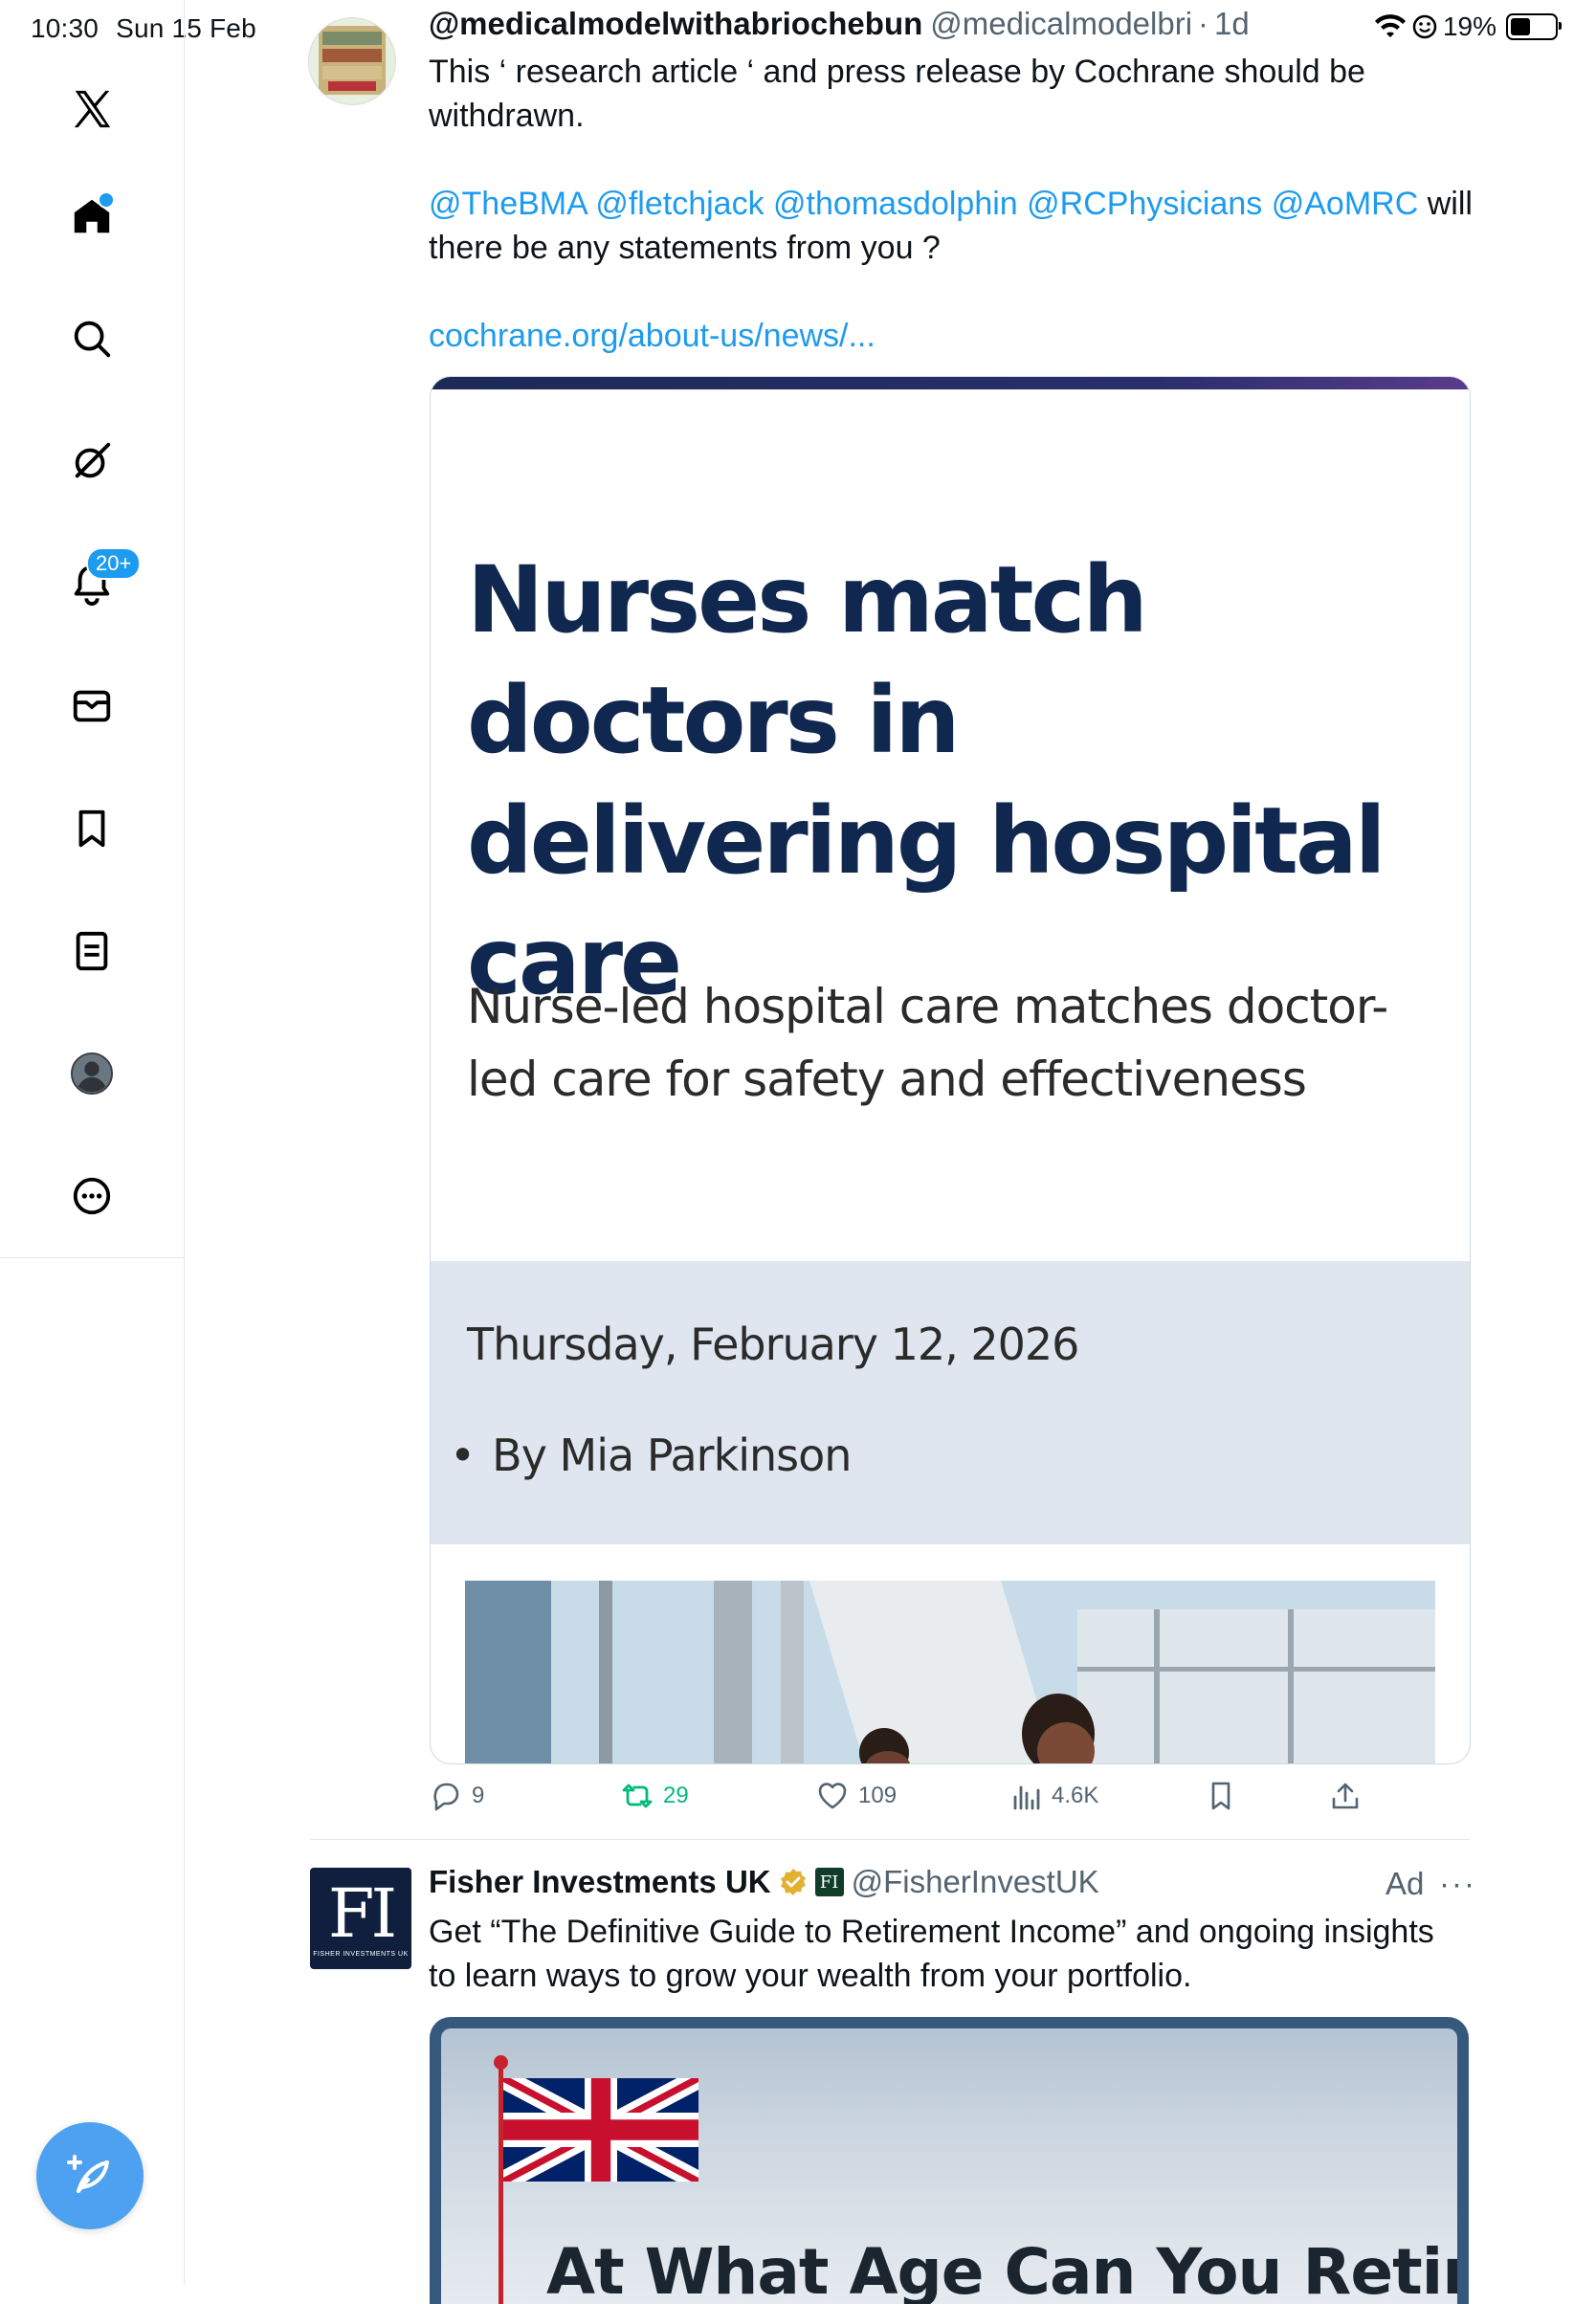 The width and height of the screenshot is (1596, 2304). I want to click on list-icon, so click(92, 951).